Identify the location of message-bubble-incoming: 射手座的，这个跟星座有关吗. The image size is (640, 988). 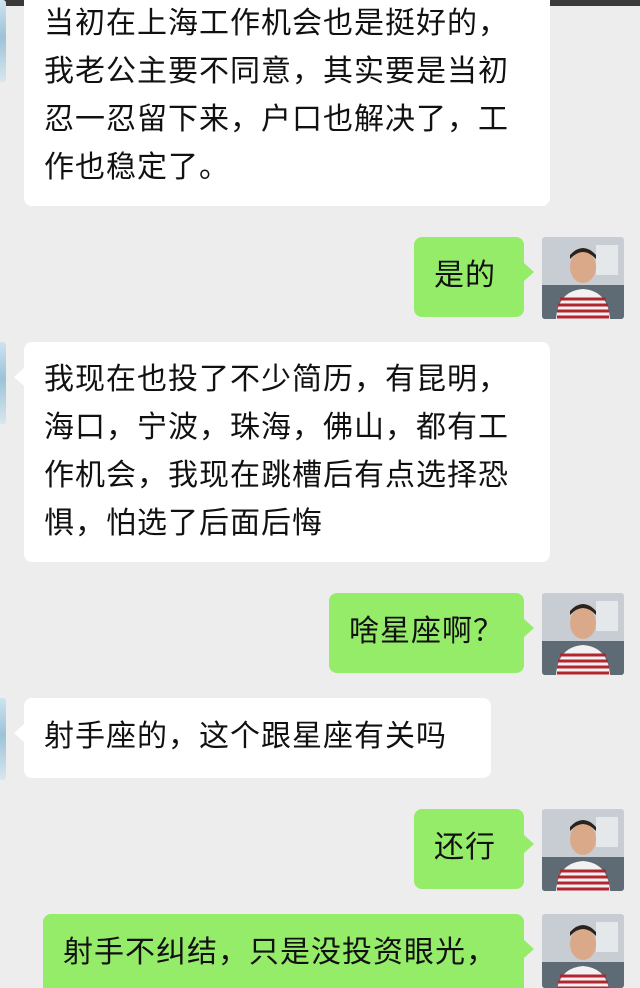
(252, 738).